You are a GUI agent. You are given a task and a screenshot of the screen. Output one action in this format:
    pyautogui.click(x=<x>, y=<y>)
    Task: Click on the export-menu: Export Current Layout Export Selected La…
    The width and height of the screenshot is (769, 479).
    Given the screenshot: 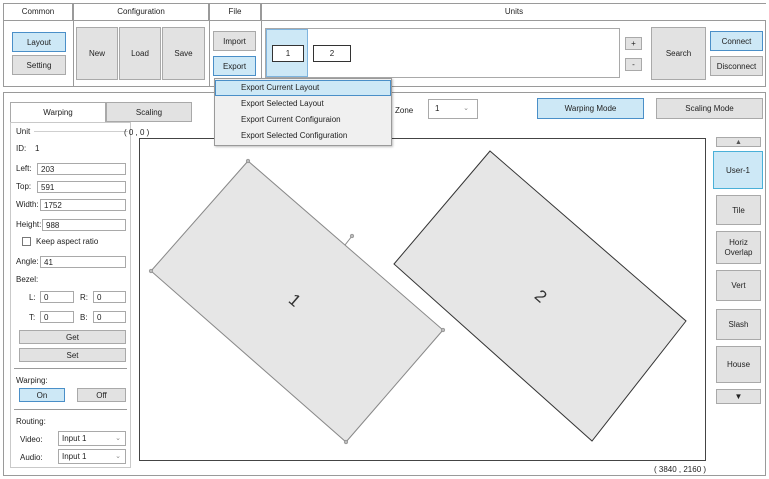 What is the action you would take?
    pyautogui.click(x=303, y=112)
    